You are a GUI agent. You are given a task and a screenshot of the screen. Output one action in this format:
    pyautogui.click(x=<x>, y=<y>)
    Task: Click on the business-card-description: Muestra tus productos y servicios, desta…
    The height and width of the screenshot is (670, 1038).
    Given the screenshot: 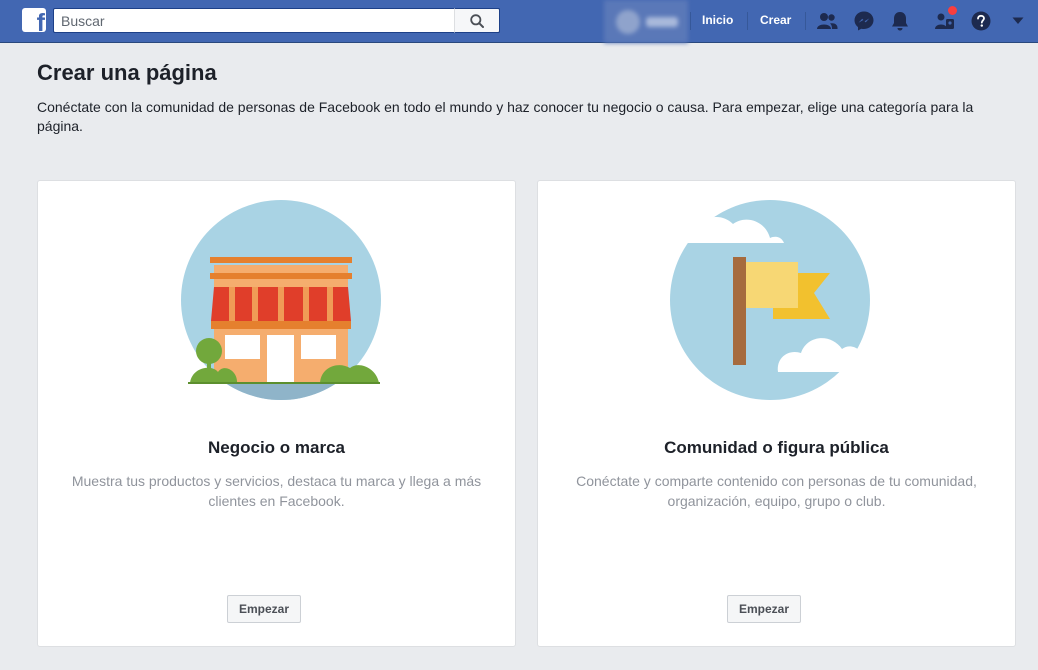 What is the action you would take?
    pyautogui.click(x=276, y=491)
    